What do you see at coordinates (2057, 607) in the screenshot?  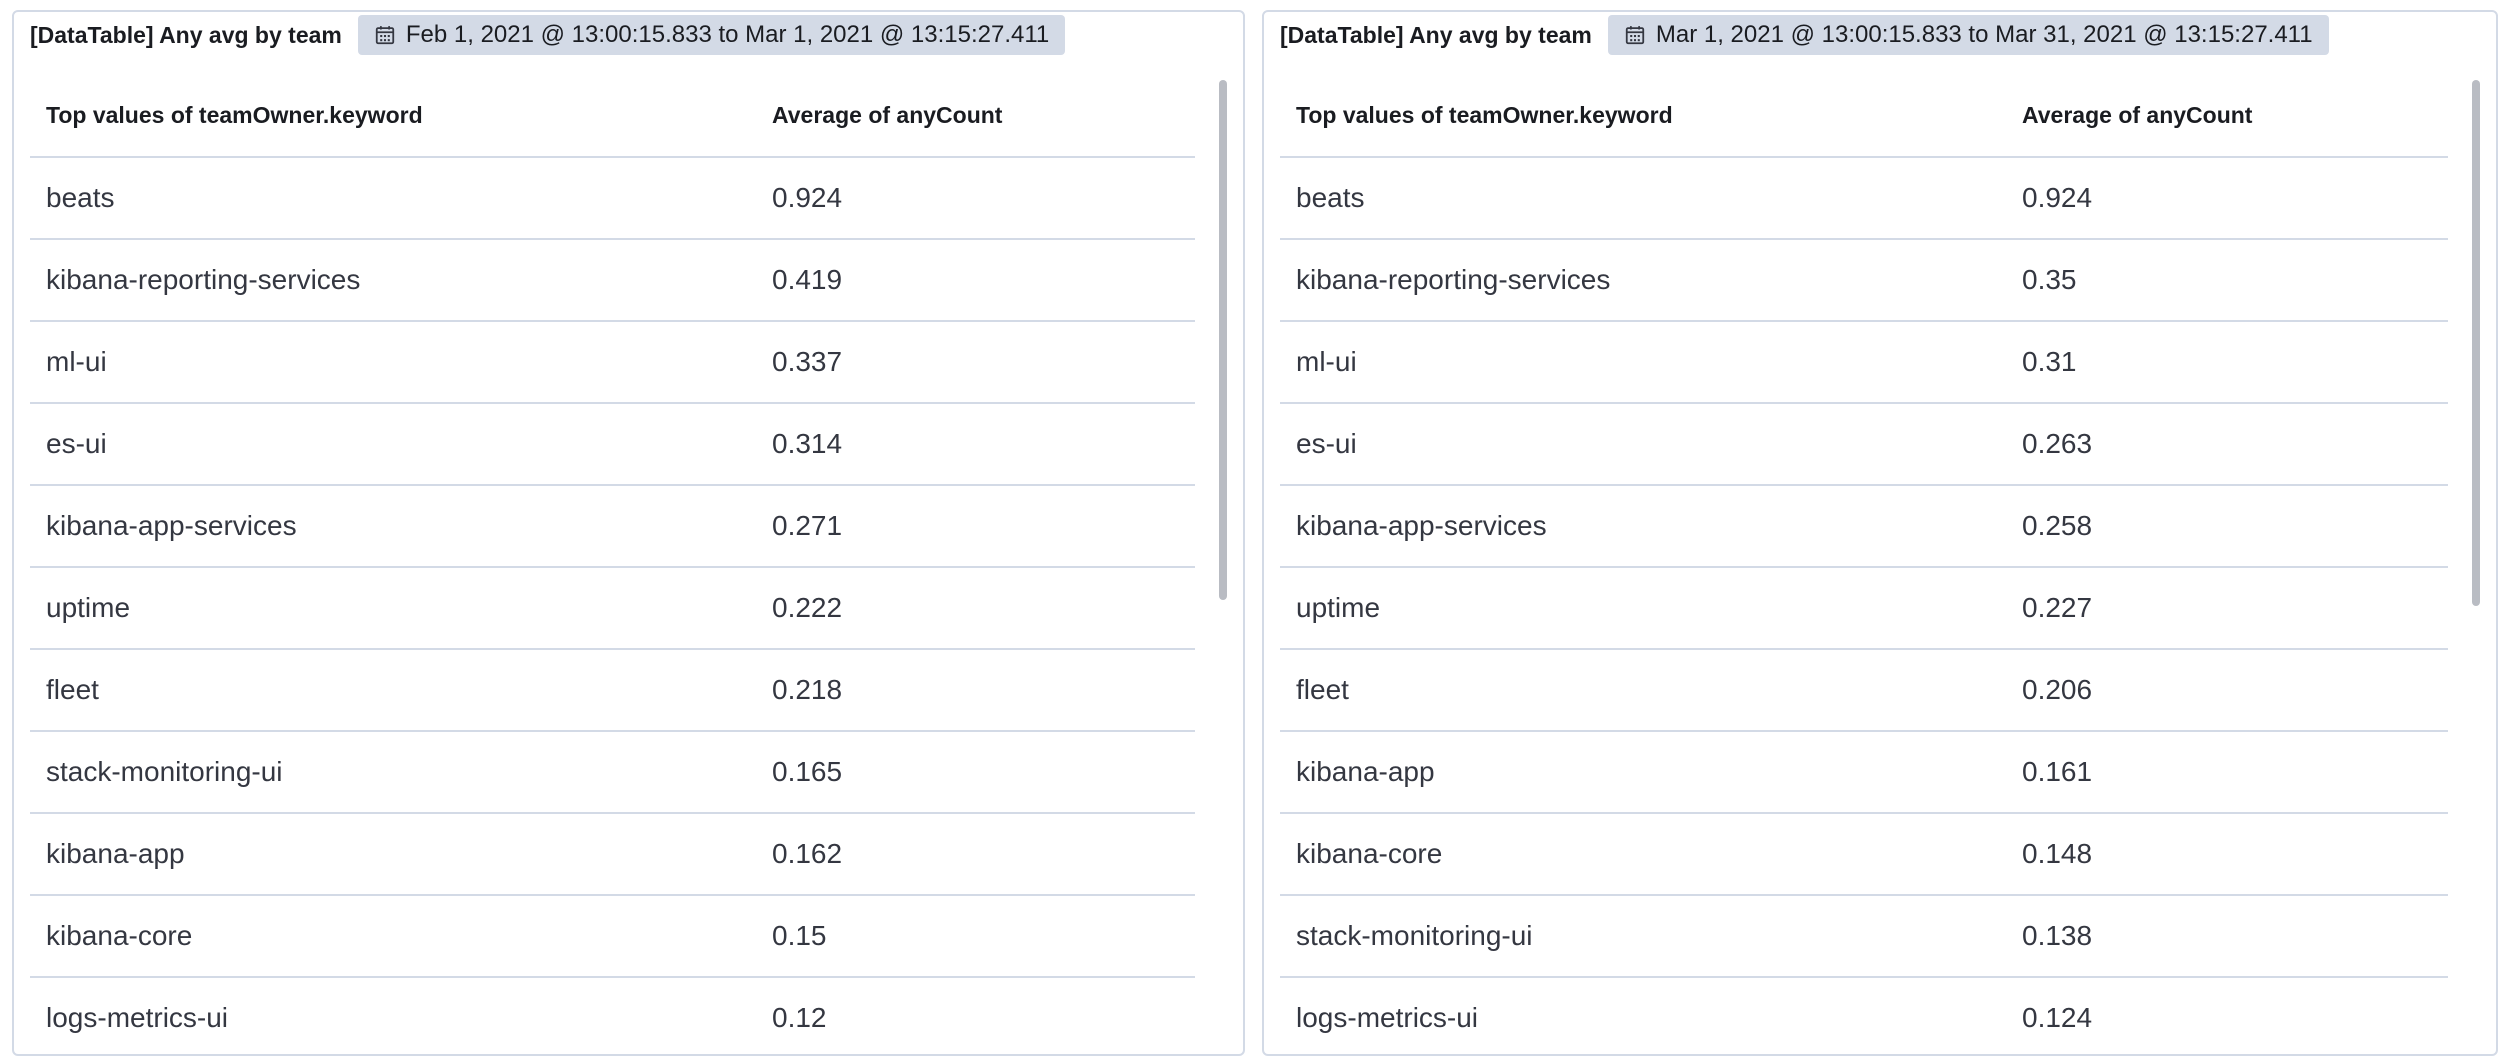 I see `cell-average: 0.227` at bounding box center [2057, 607].